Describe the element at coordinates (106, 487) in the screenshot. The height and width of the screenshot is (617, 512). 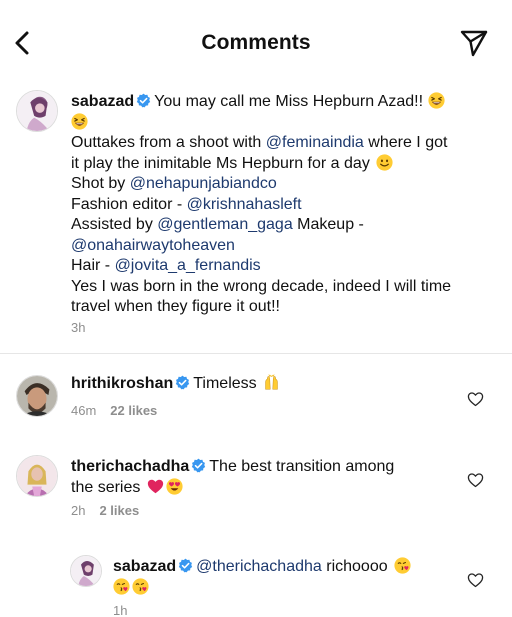
I see `comment-text: the series` at that location.